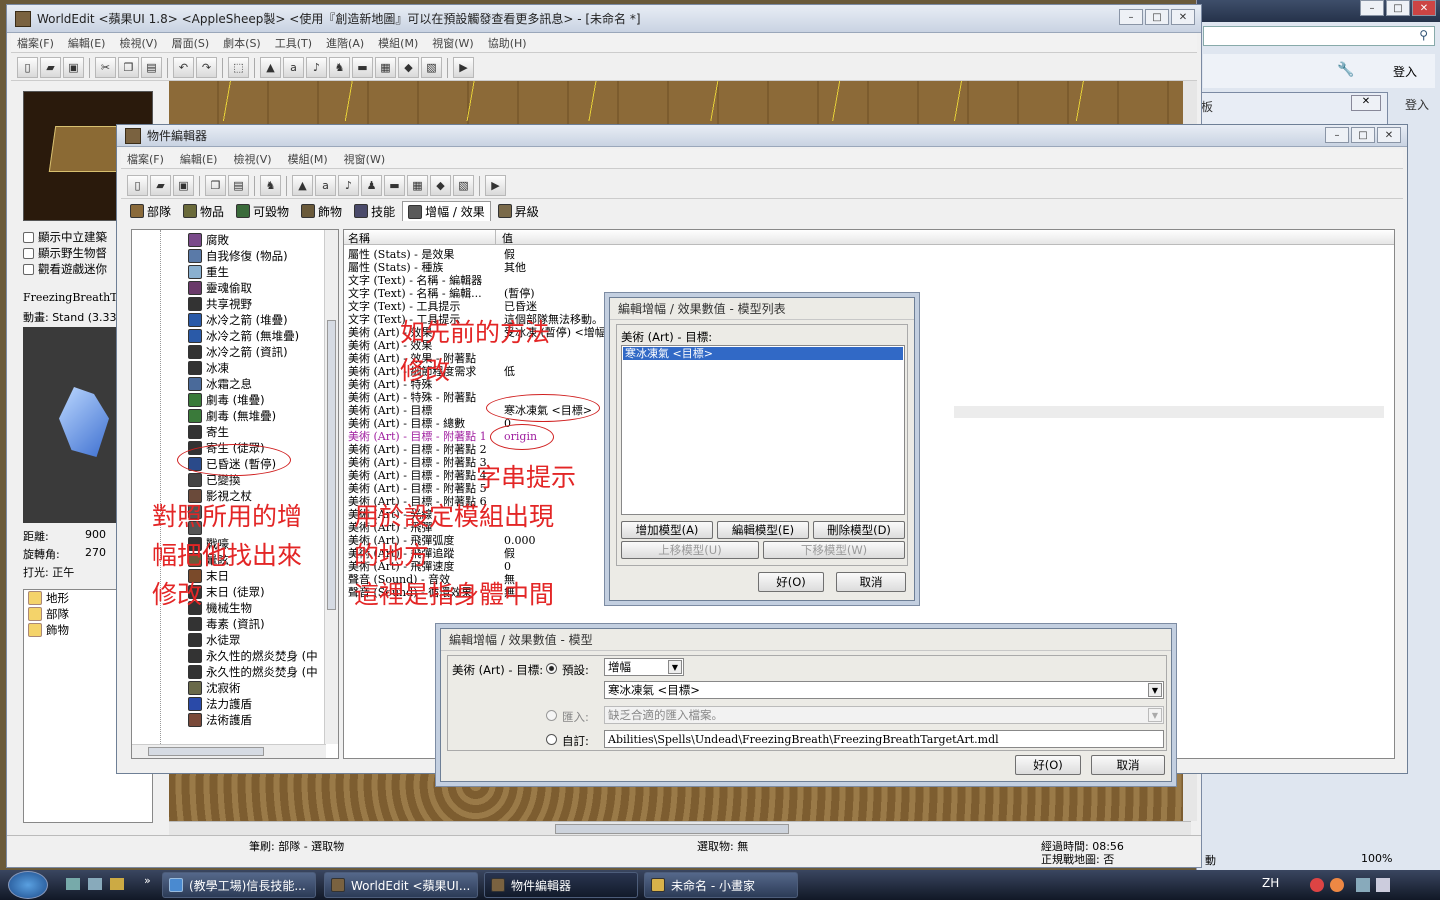 Image resolution: width=1440 pixels, height=900 pixels. Describe the element at coordinates (551, 715) in the screenshot. I see `radio-import` at that location.